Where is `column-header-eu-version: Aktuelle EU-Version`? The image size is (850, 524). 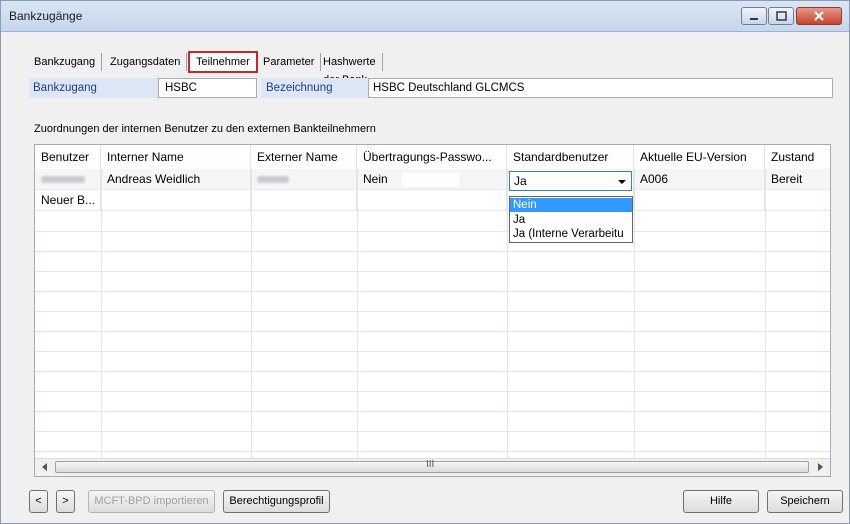
column-header-eu-version: Aktuelle EU-Version is located at coordinates (699, 157).